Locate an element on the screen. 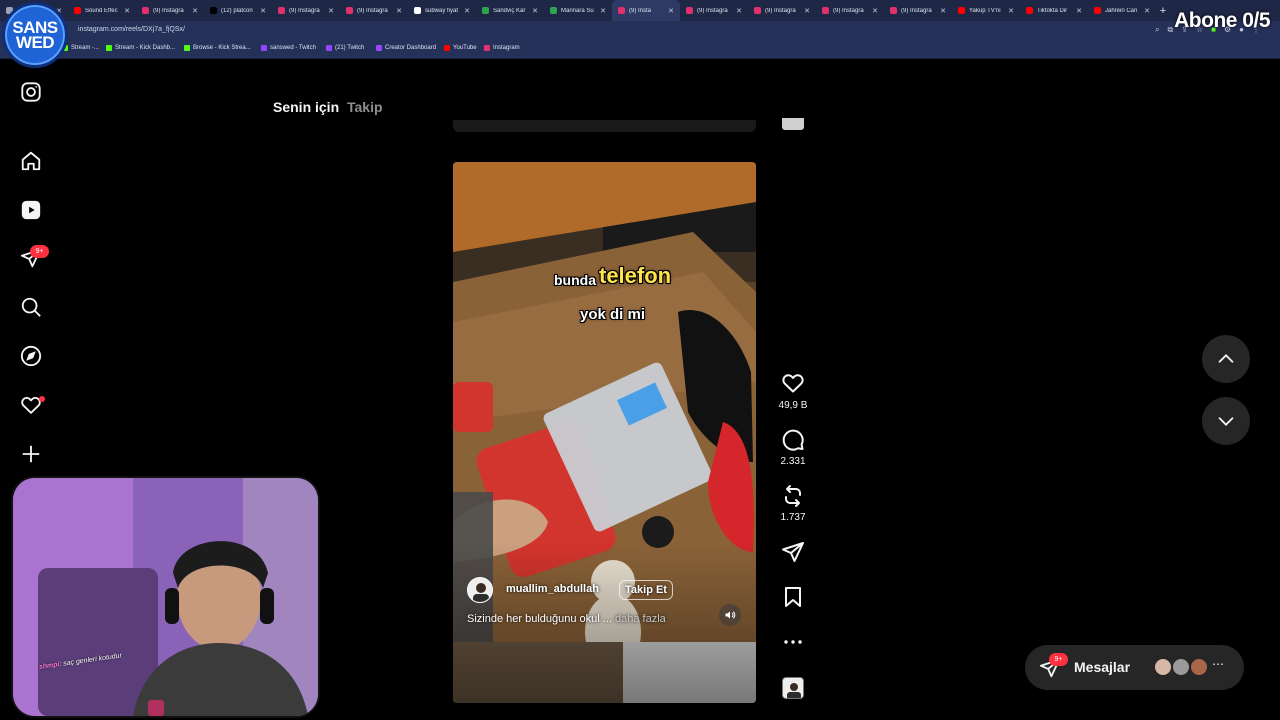 The height and width of the screenshot is (720, 1280). bookmark-item: (21) Twitch is located at coordinates (345, 48).